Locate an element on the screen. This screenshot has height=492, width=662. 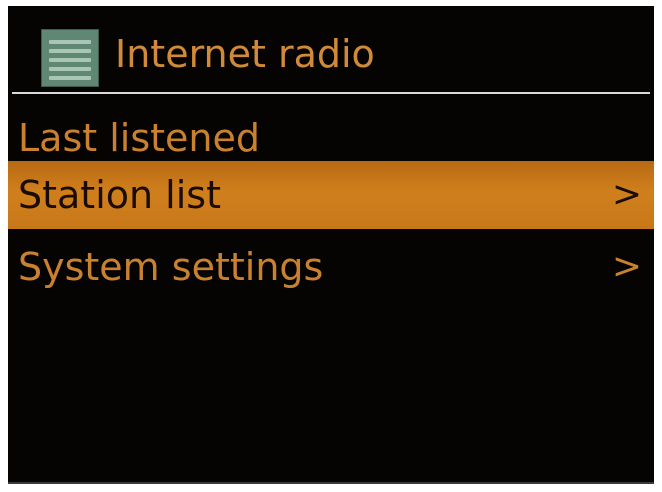
menu-list-icon is located at coordinates (70, 58).